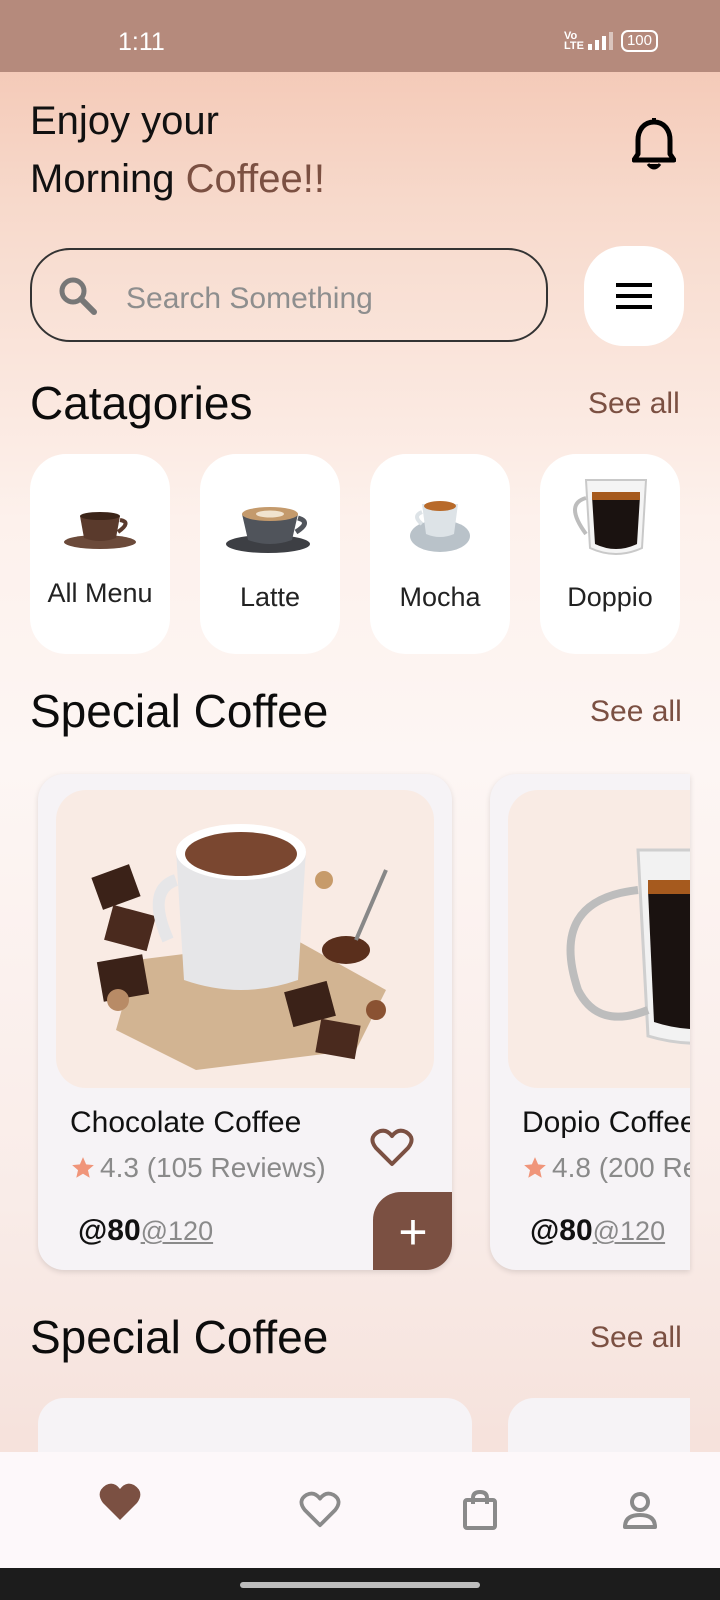 Image resolution: width=720 pixels, height=1600 pixels. I want to click on special-coffee-see-all: See all, so click(636, 712).